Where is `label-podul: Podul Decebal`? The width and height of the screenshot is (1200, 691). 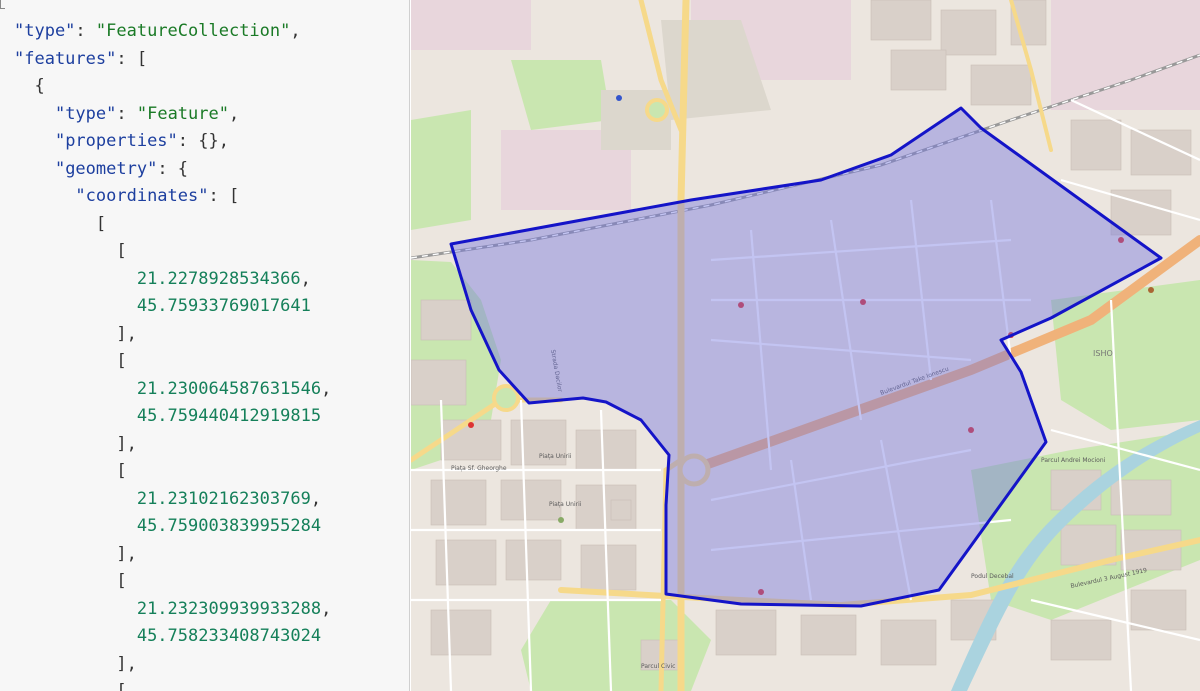
label-podul: Podul Decebal is located at coordinates (992, 576).